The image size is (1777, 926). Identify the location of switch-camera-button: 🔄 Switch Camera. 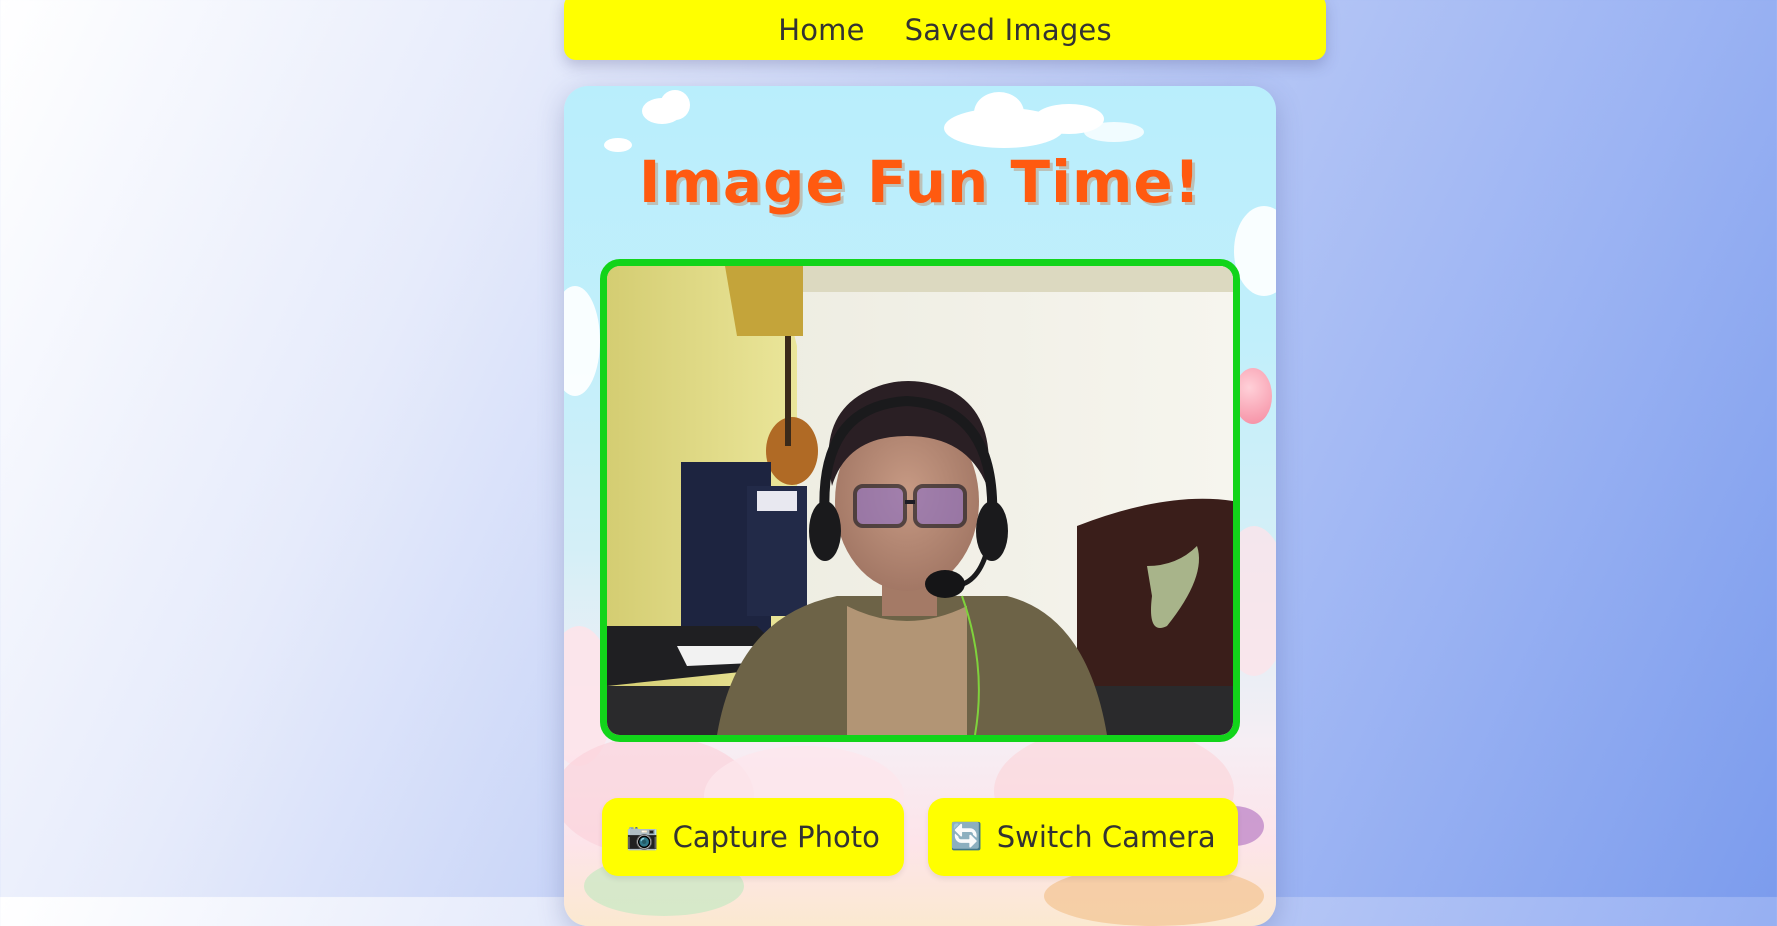
(1083, 837).